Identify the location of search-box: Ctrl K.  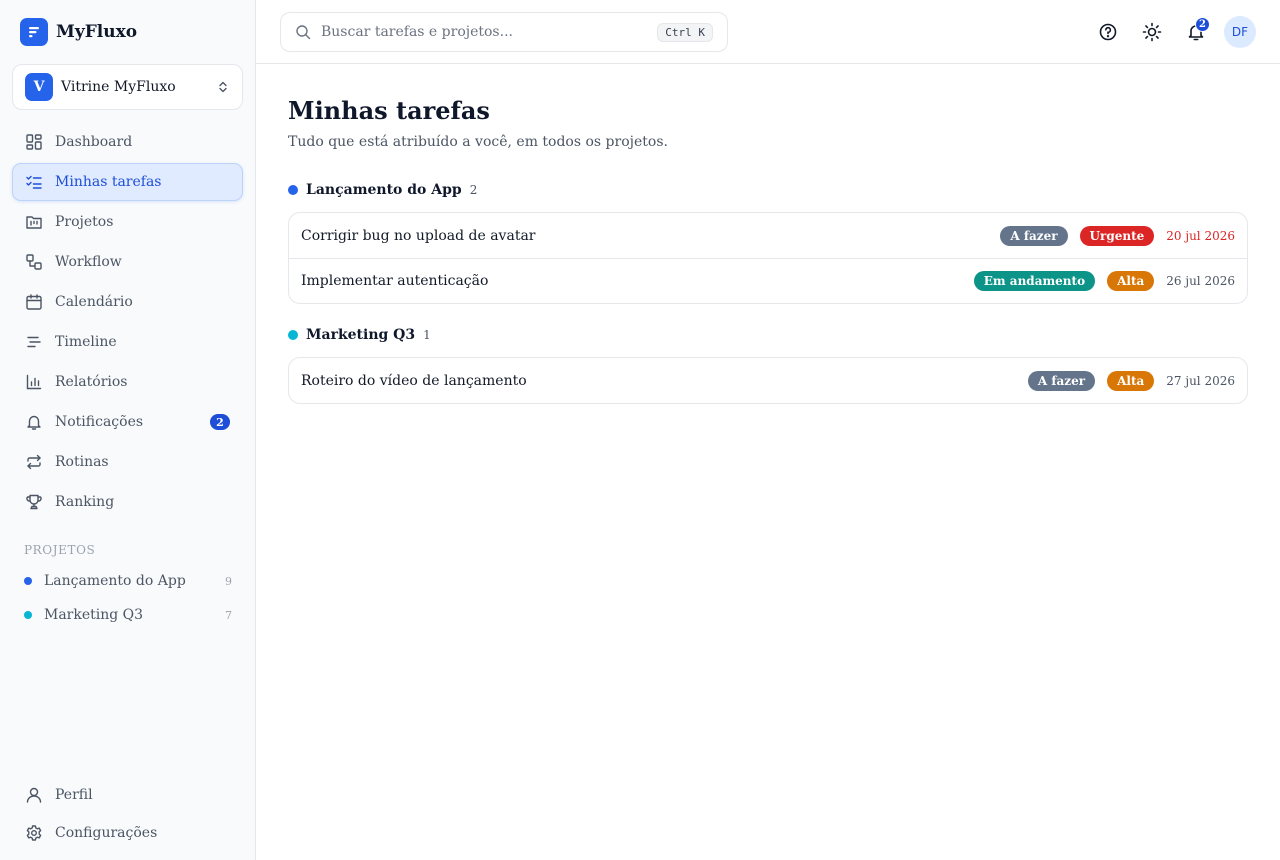
(504, 32).